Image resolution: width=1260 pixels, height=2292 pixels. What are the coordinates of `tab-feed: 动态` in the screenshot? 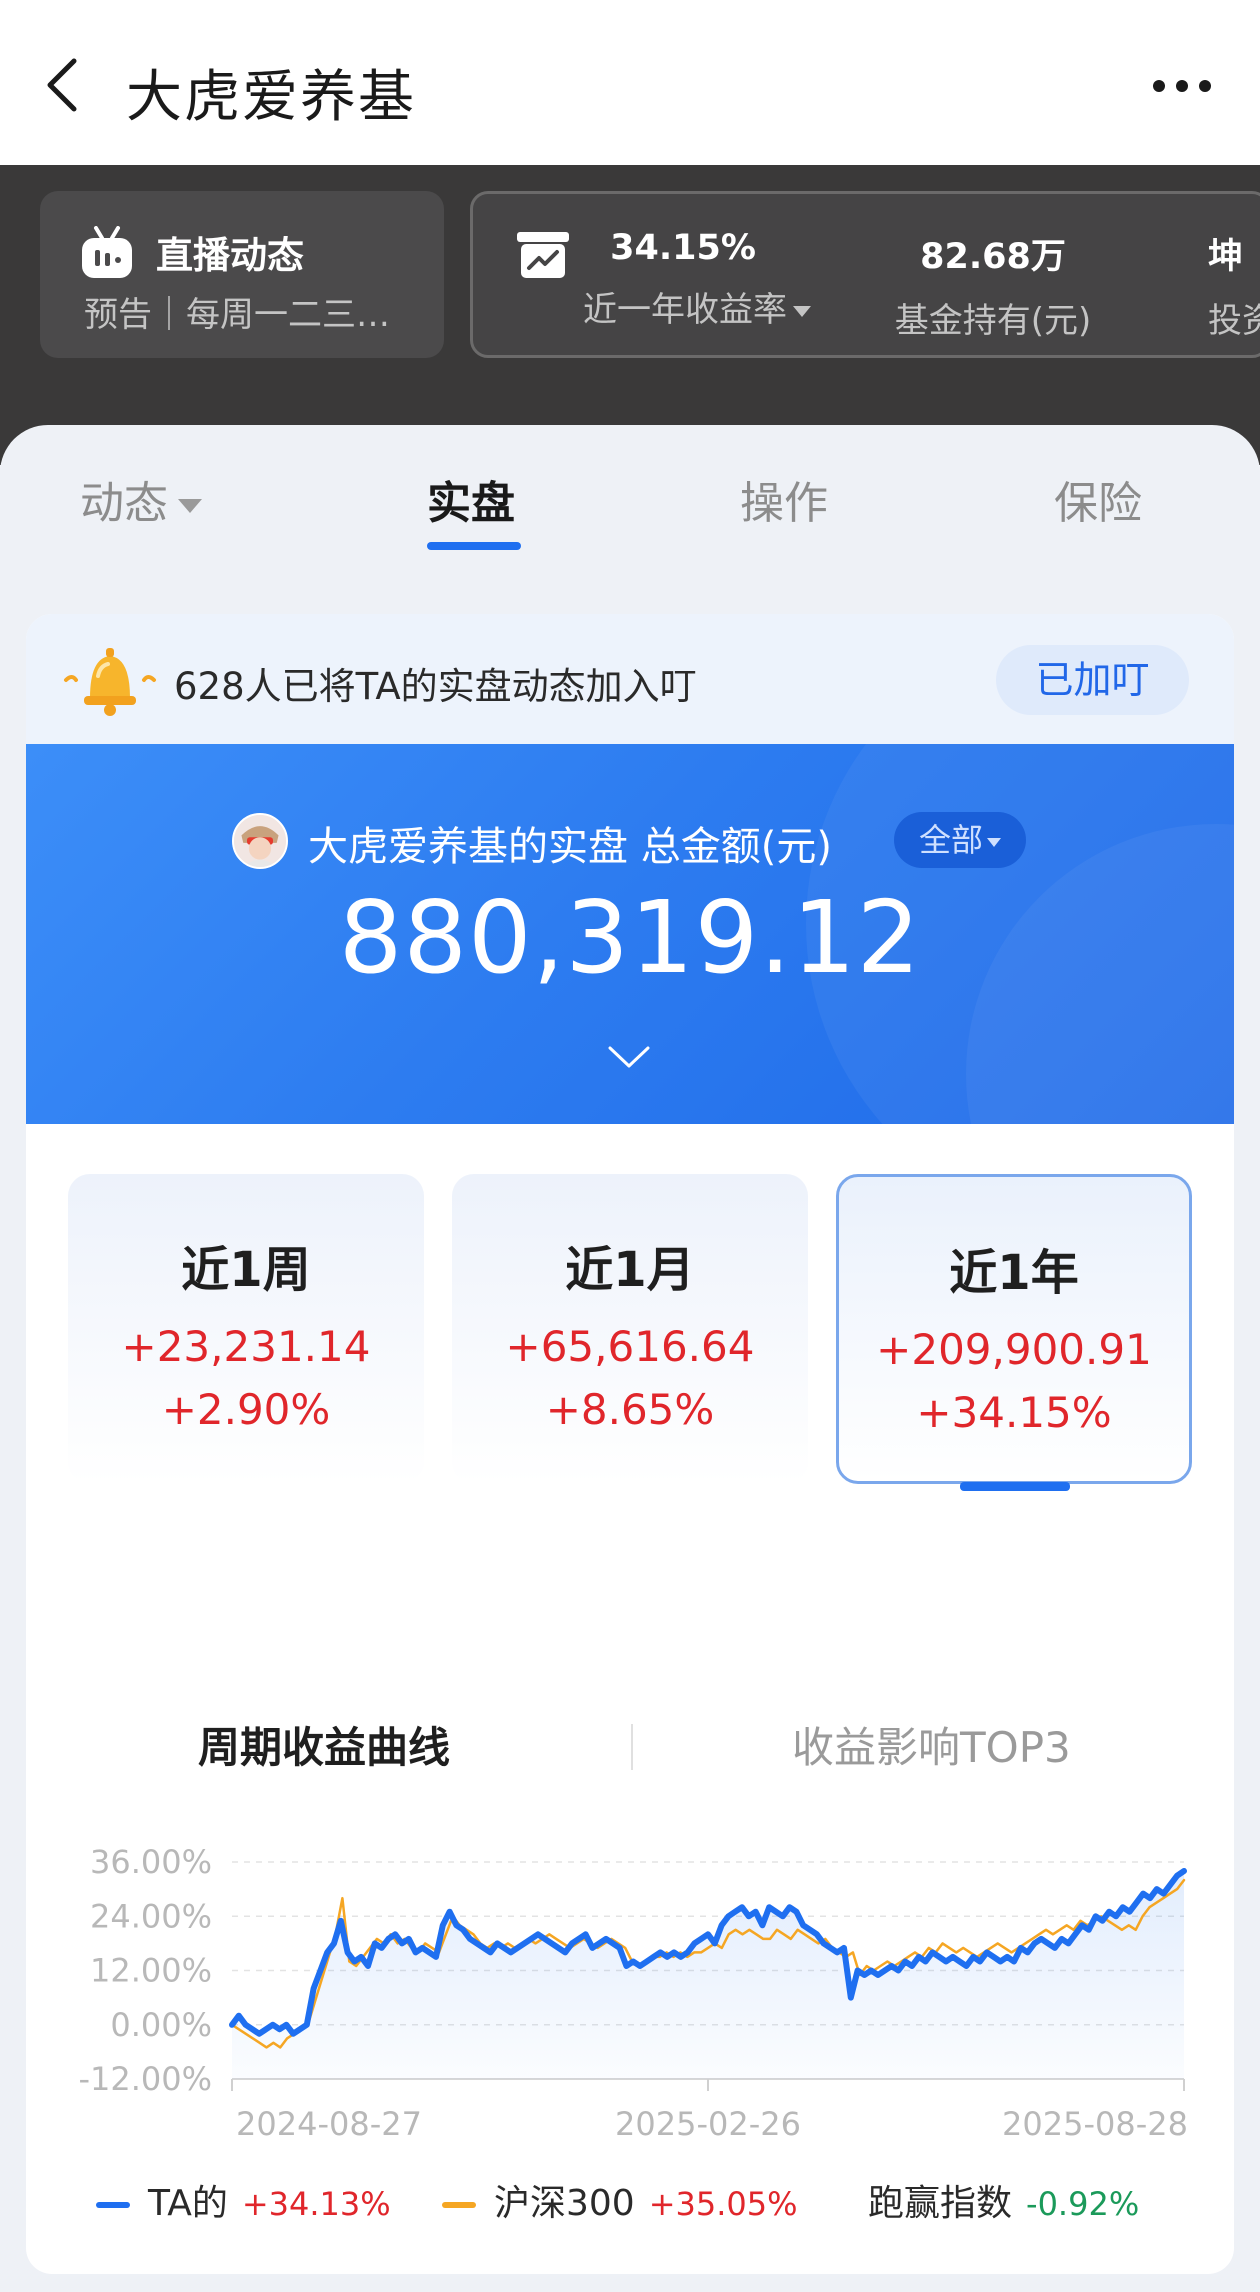 It's located at (141, 499).